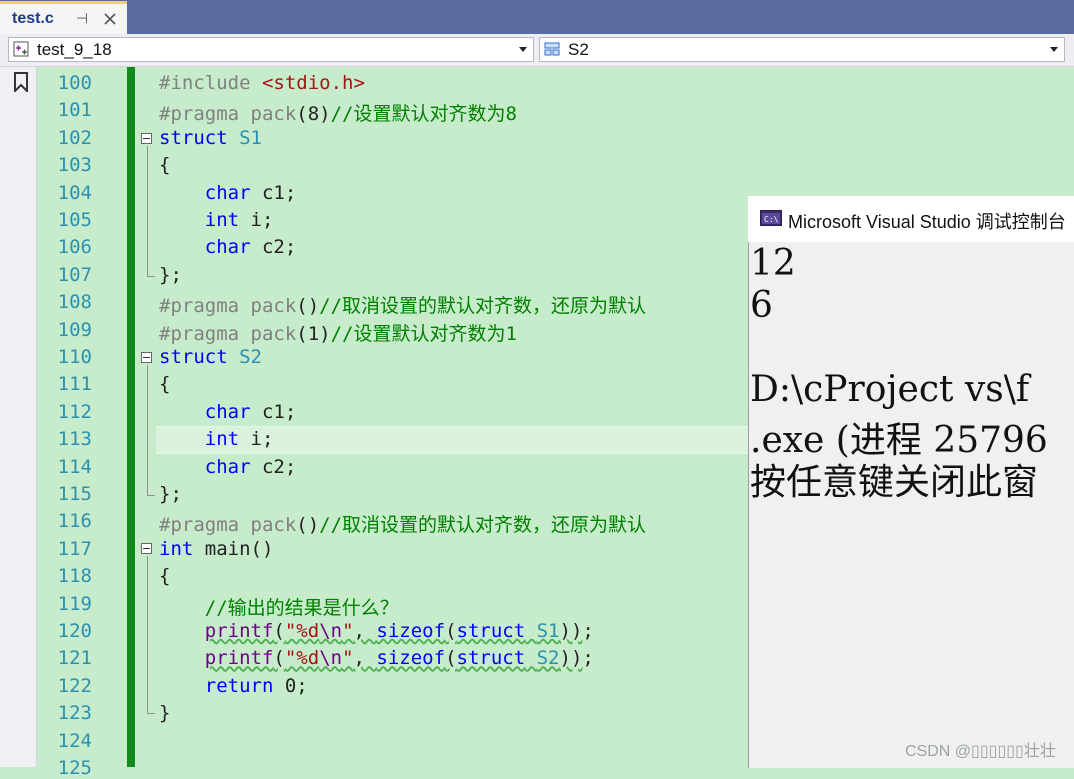 The width and height of the screenshot is (1074, 779). Describe the element at coordinates (74, 110) in the screenshot. I see `line-number: 101` at that location.